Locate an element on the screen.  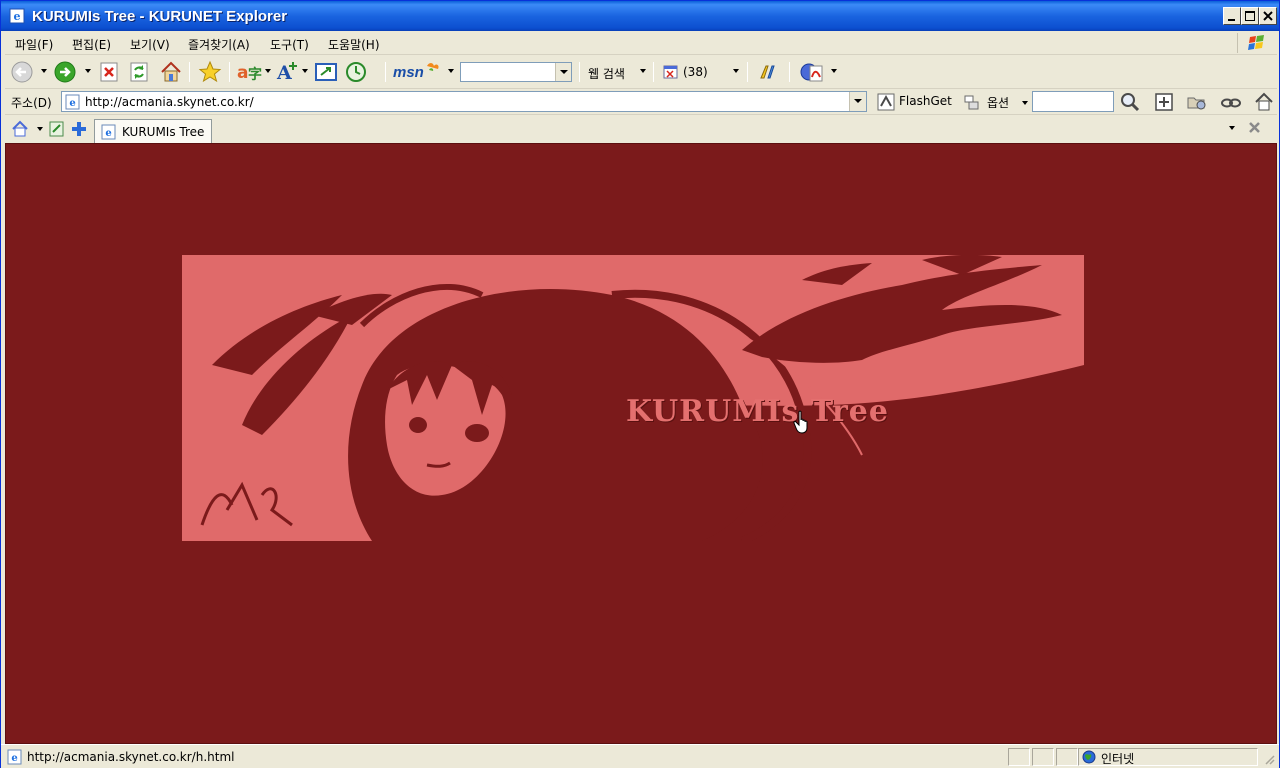
flashget-label: FlashGet is located at coordinates (925, 101).